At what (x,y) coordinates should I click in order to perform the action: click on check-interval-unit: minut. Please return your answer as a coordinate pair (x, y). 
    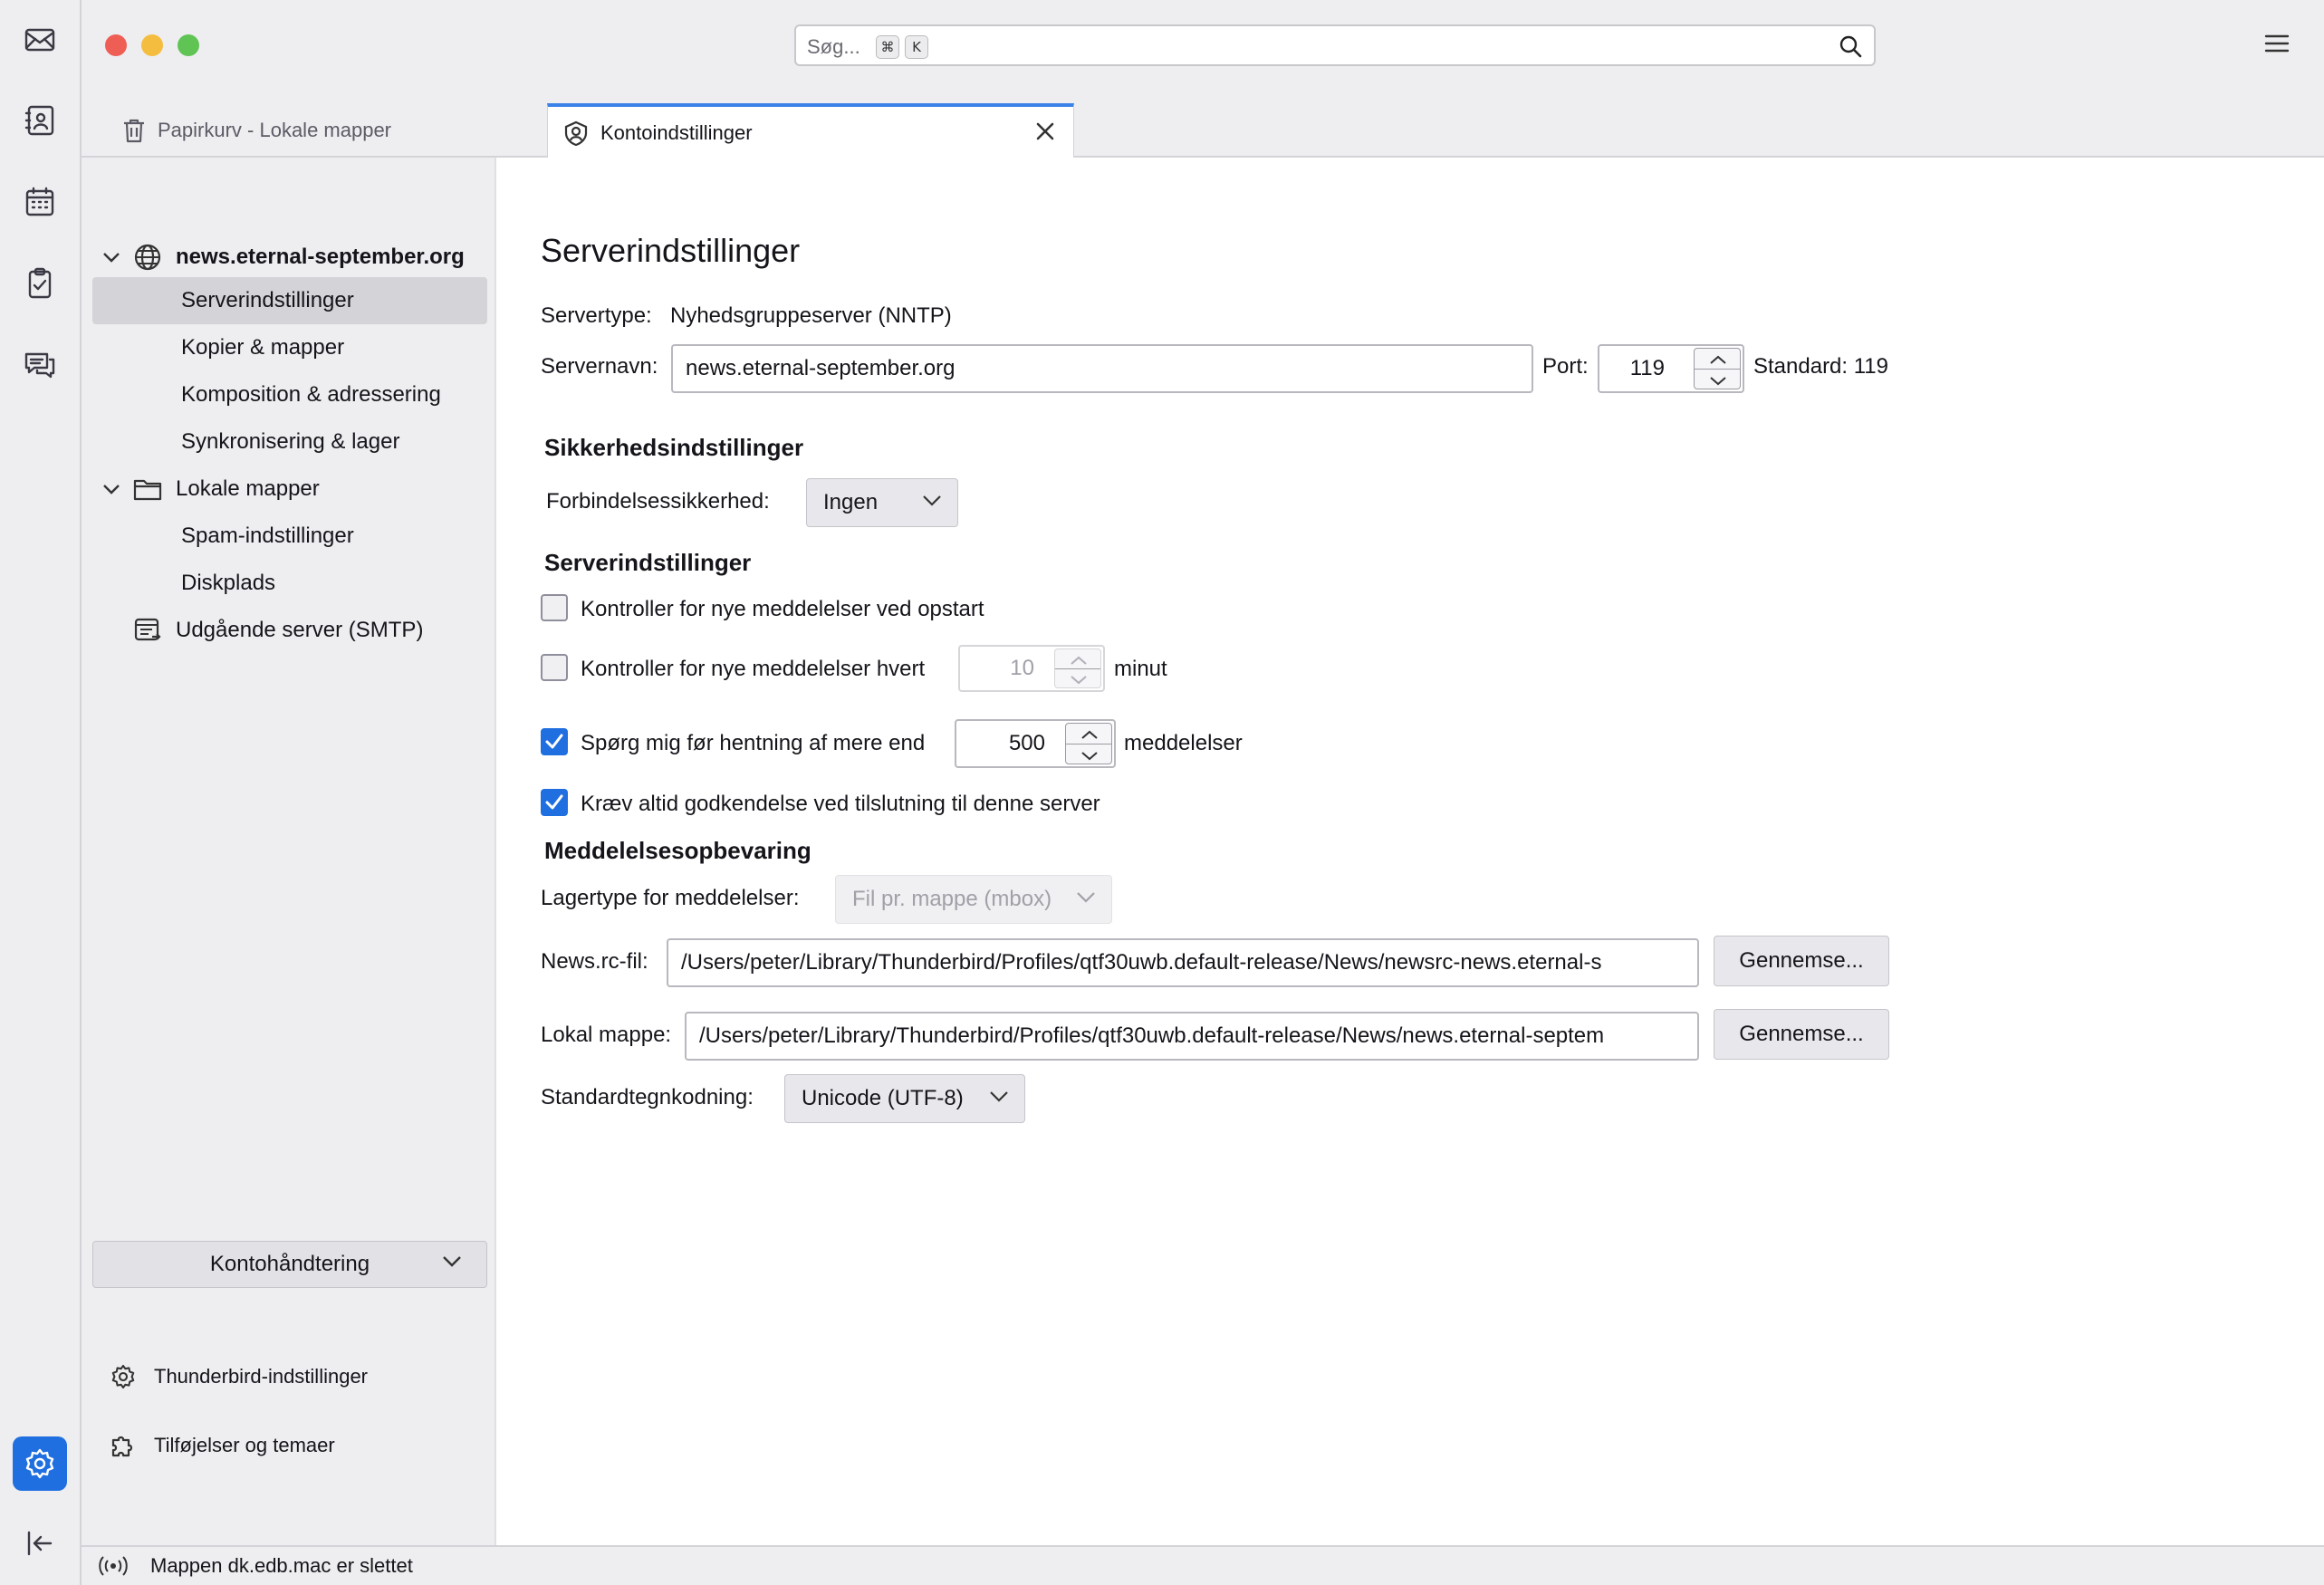
    Looking at the image, I should click on (1140, 669).